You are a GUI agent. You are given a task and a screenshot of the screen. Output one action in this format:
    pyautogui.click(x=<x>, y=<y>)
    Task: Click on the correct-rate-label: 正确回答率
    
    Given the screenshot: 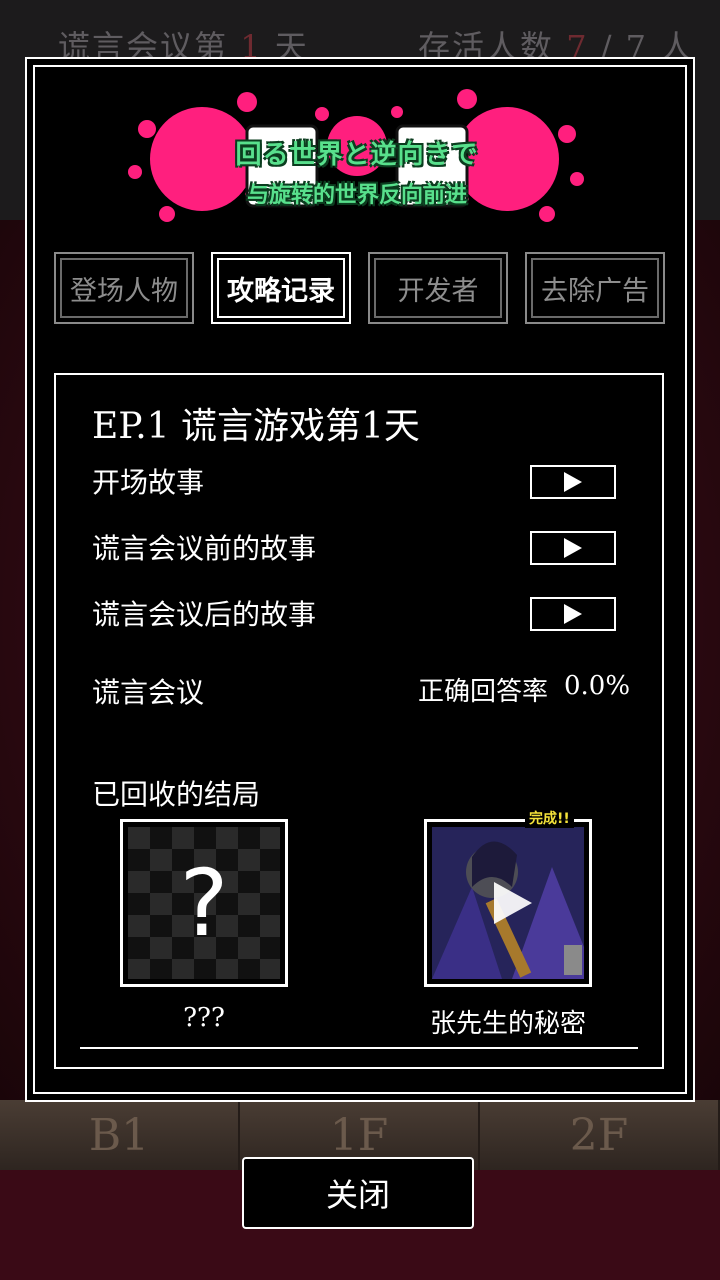 What is the action you would take?
    pyautogui.click(x=483, y=692)
    